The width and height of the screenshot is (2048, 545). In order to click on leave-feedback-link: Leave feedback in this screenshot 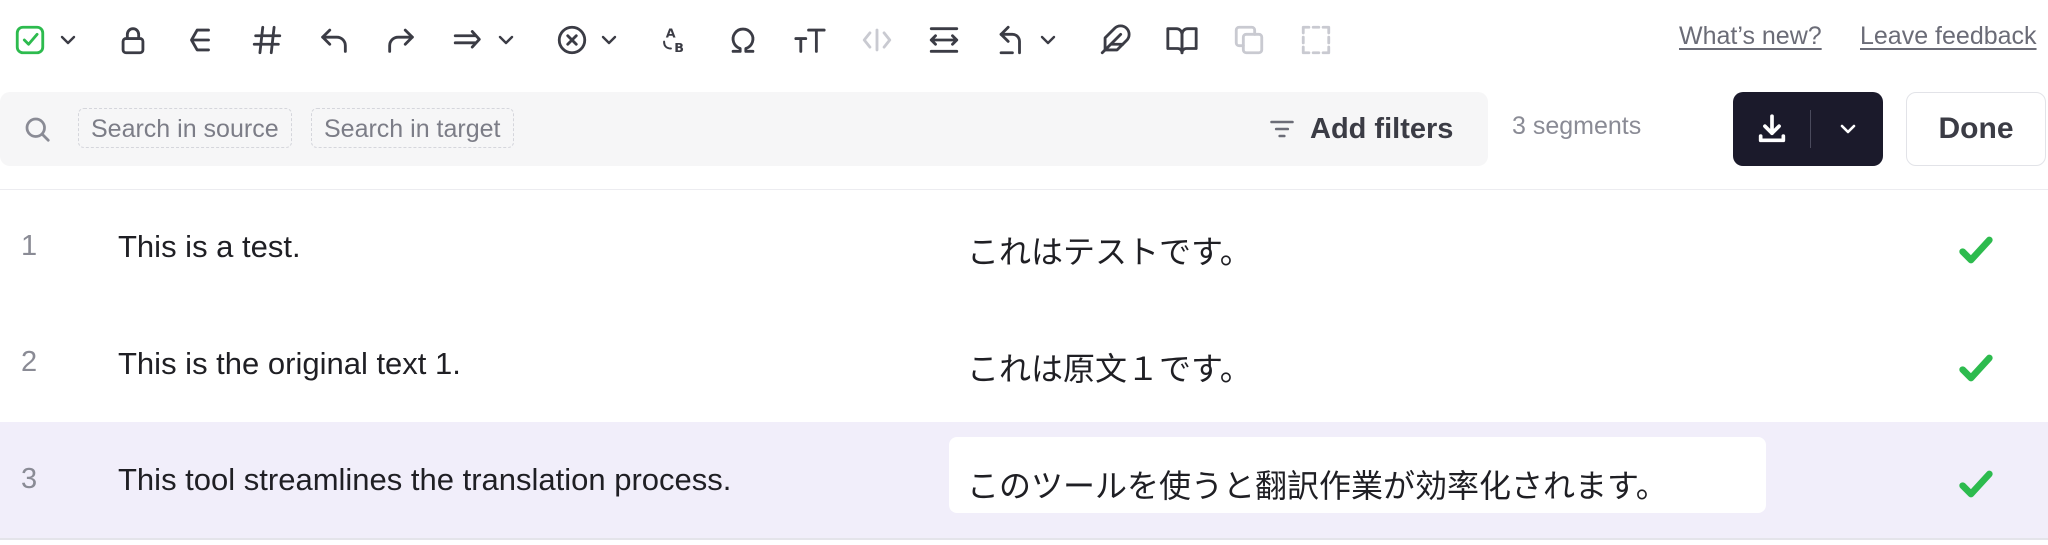, I will do `click(1948, 36)`.